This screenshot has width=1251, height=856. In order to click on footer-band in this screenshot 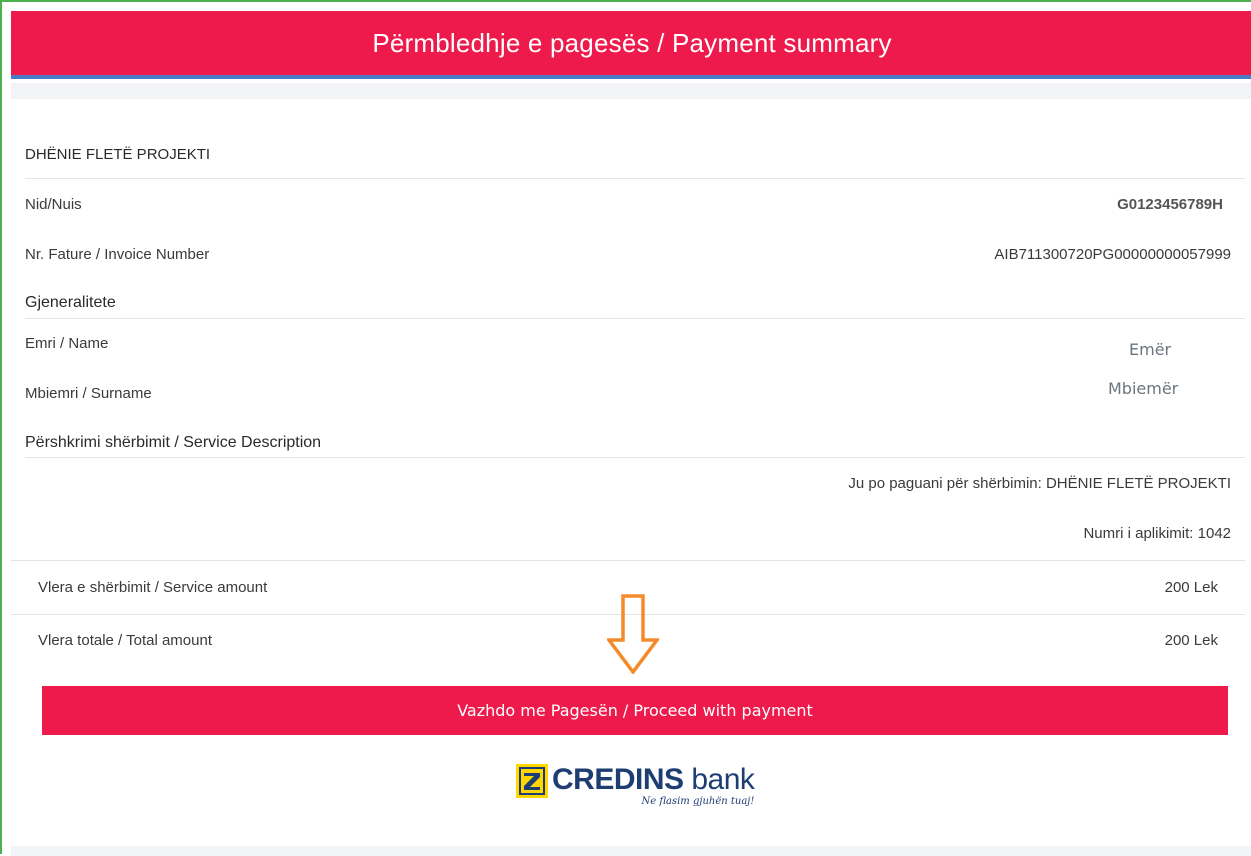, I will do `click(631, 851)`.